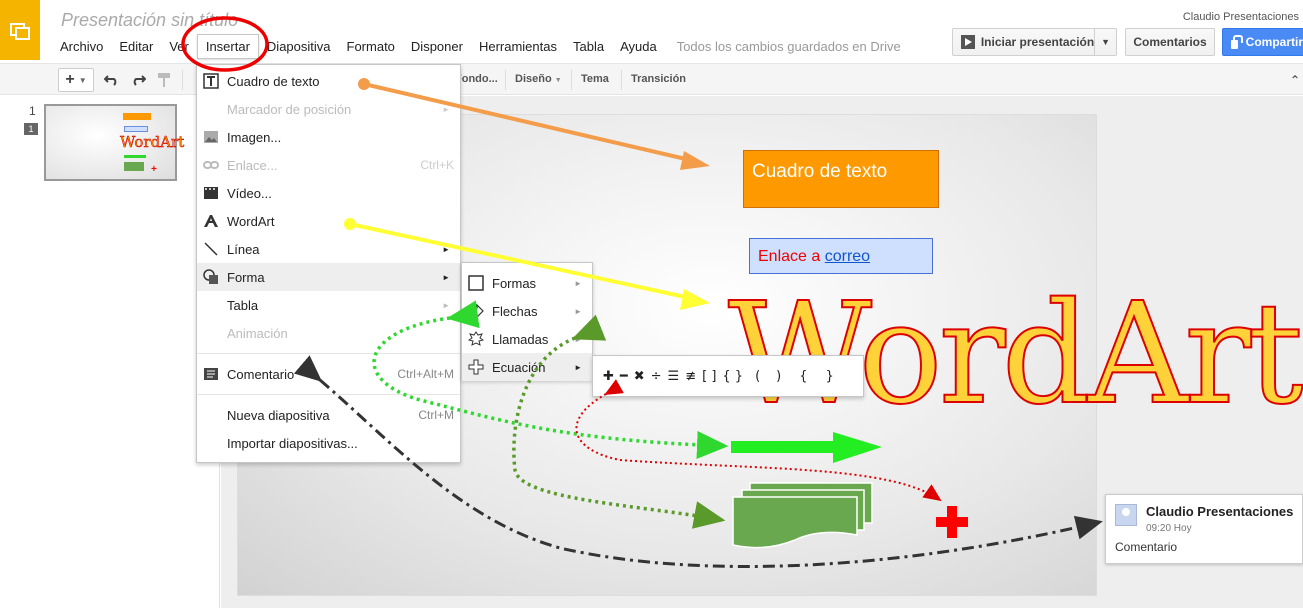 The width and height of the screenshot is (1303, 608). Describe the element at coordinates (149, 20) in the screenshot. I see `document-title: Presentación sin título` at that location.